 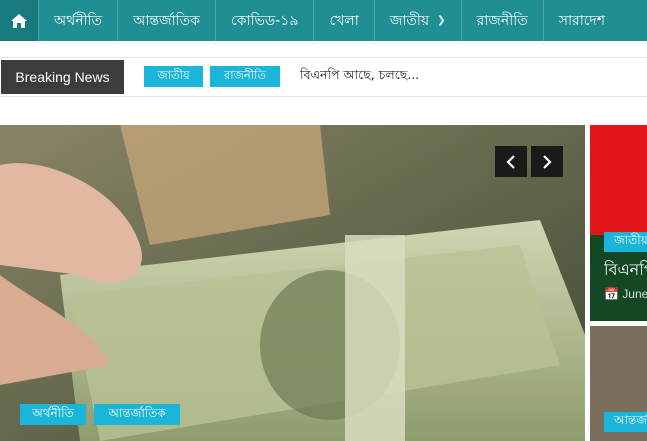 I want to click on nav-item-politics: রাজনীতি, so click(x=503, y=20).